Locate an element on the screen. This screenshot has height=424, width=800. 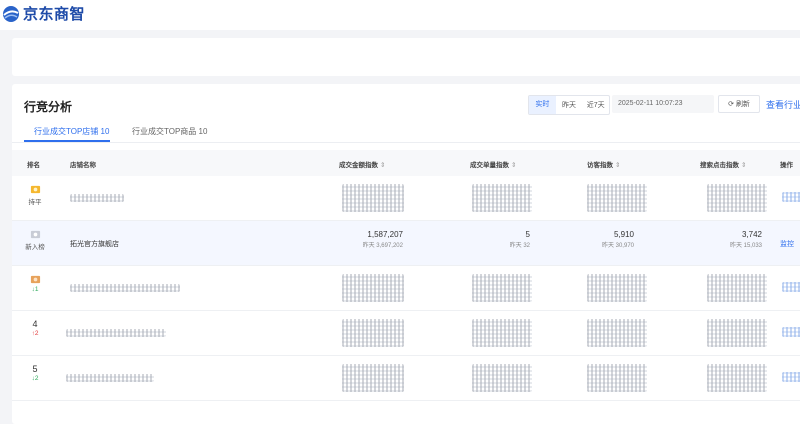
header-visitors: 访客指数 ⇕ is located at coordinates (603, 164).